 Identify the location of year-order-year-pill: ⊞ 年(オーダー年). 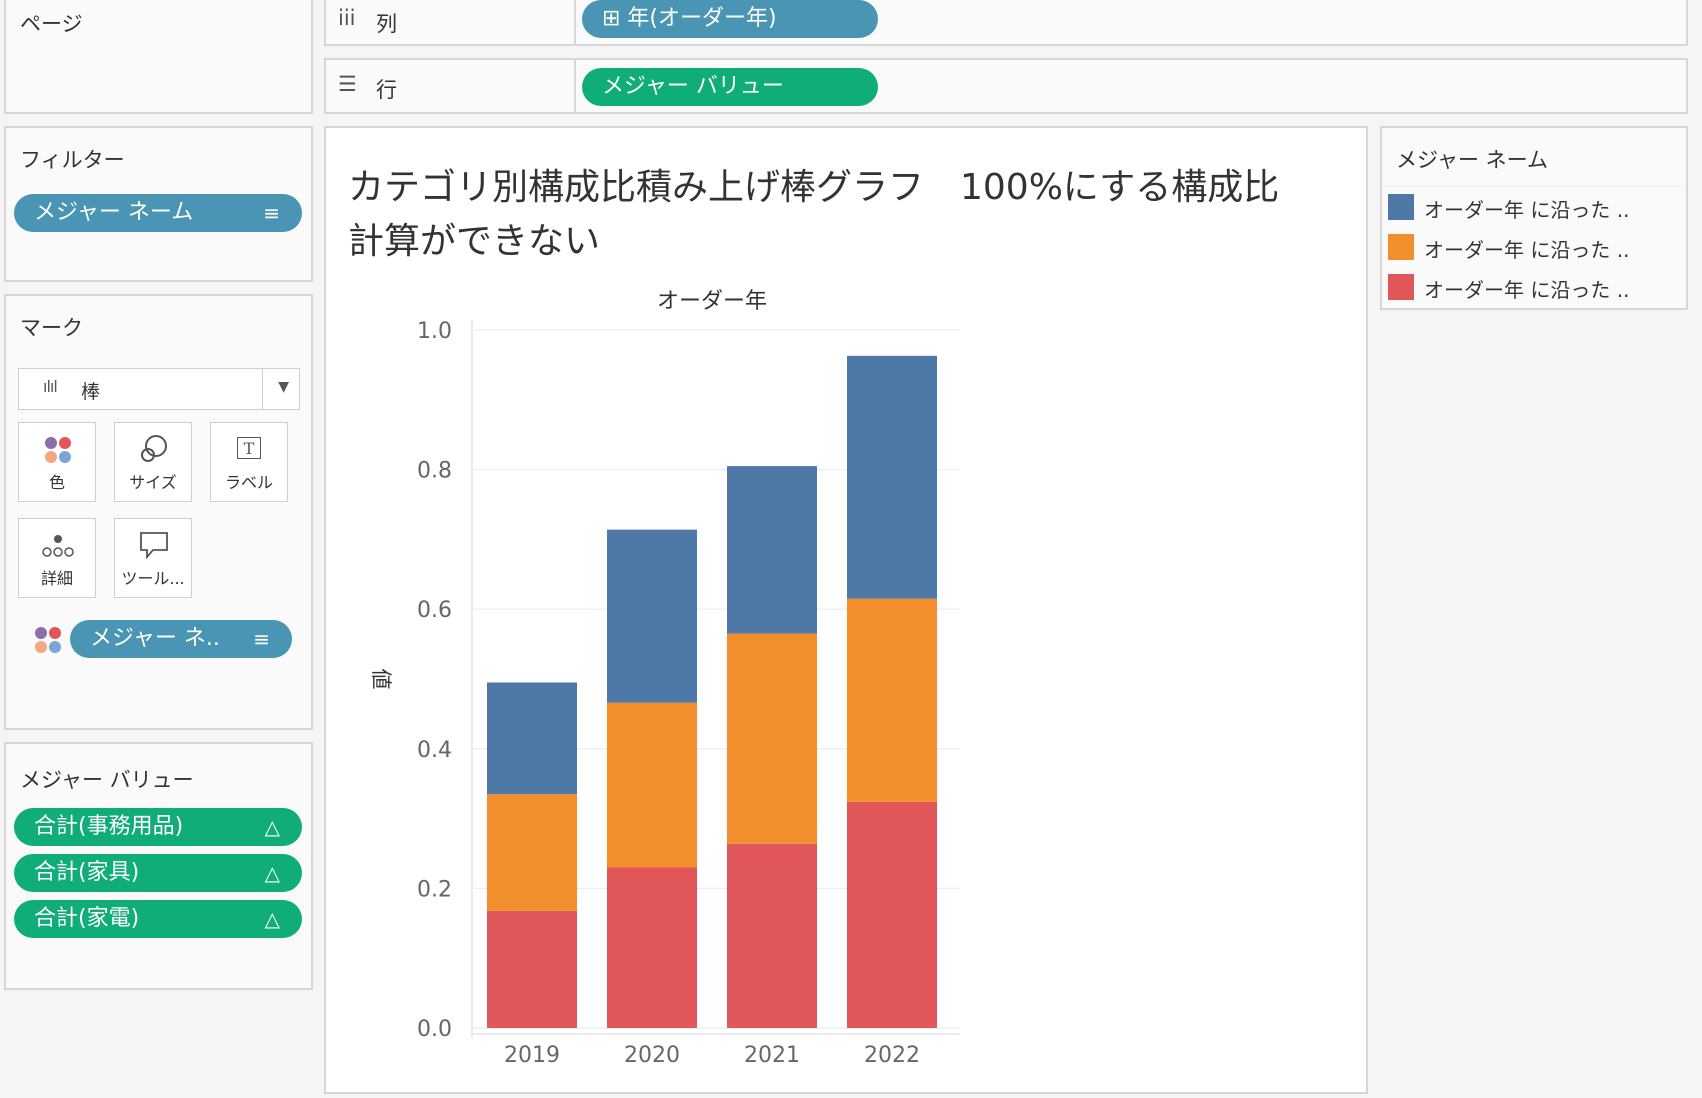
(730, 19).